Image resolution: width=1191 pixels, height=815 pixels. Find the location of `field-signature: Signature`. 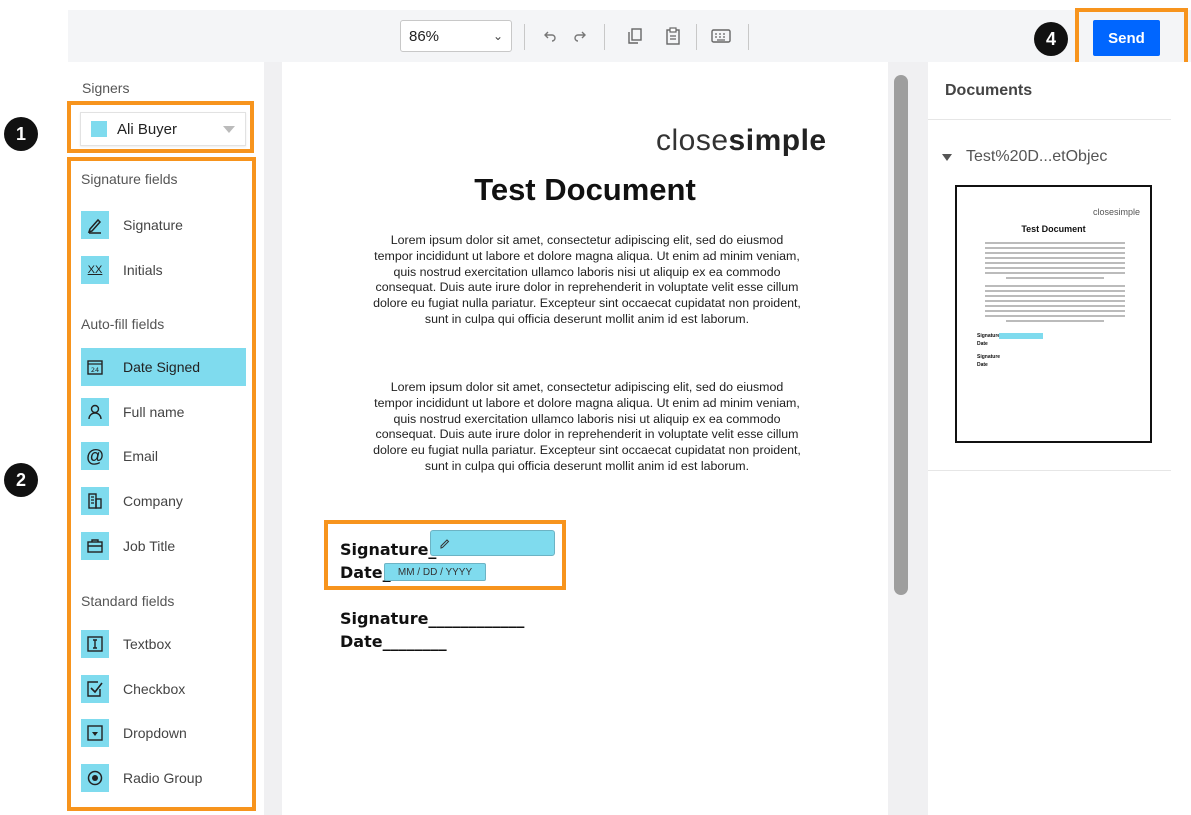

field-signature: Signature is located at coordinates (163, 225).